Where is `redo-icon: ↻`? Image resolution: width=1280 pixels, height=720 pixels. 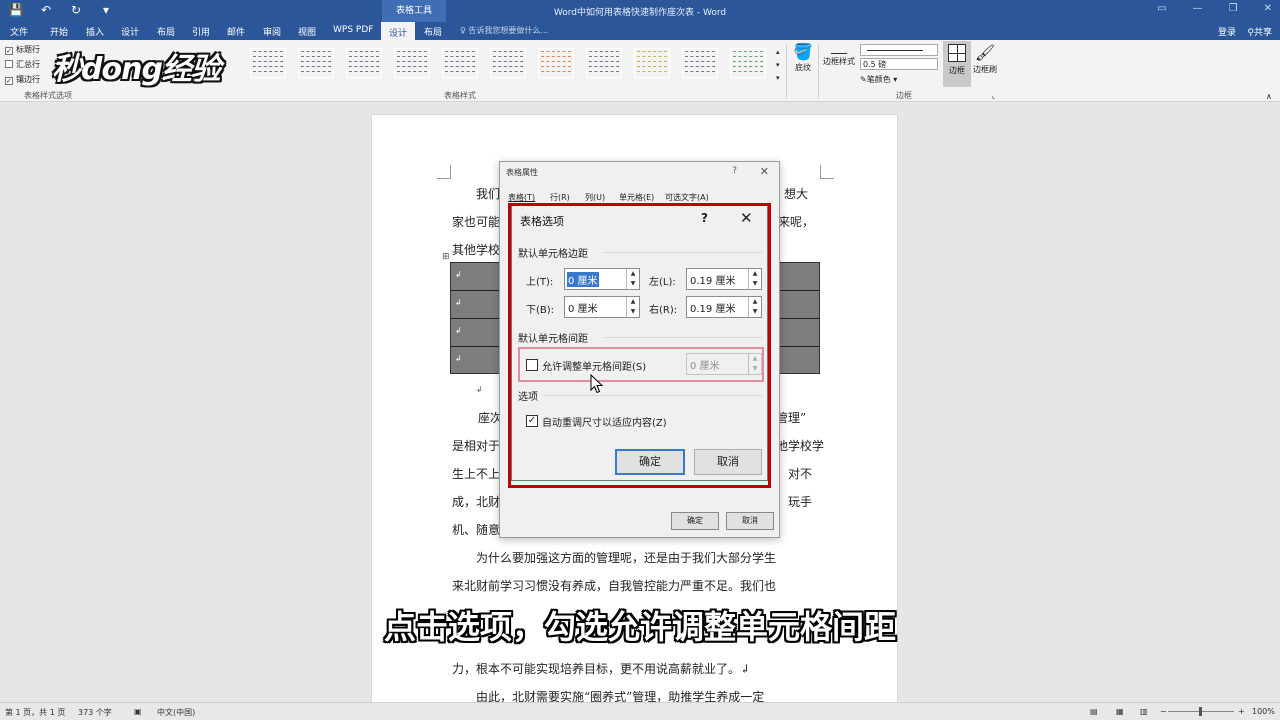
redo-icon: ↻ is located at coordinates (76, 10).